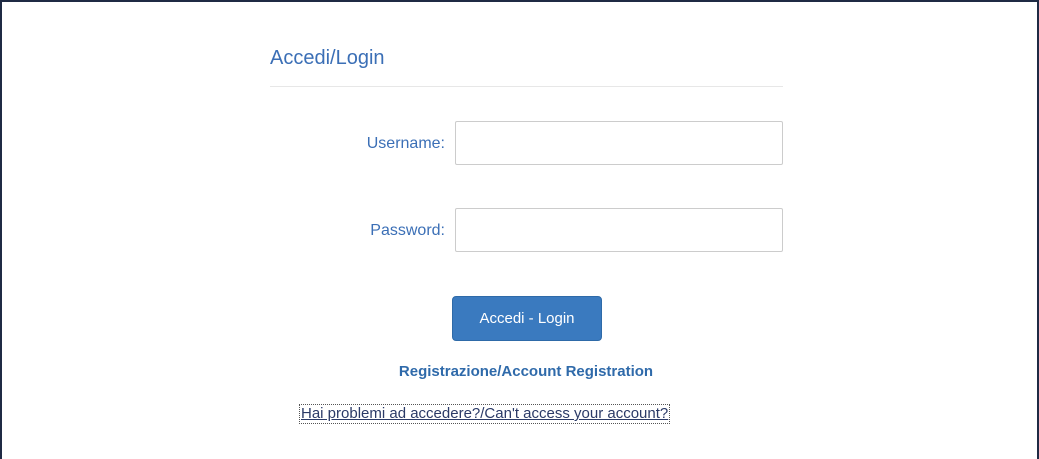 The height and width of the screenshot is (459, 1039). I want to click on title-divider, so click(526, 86).